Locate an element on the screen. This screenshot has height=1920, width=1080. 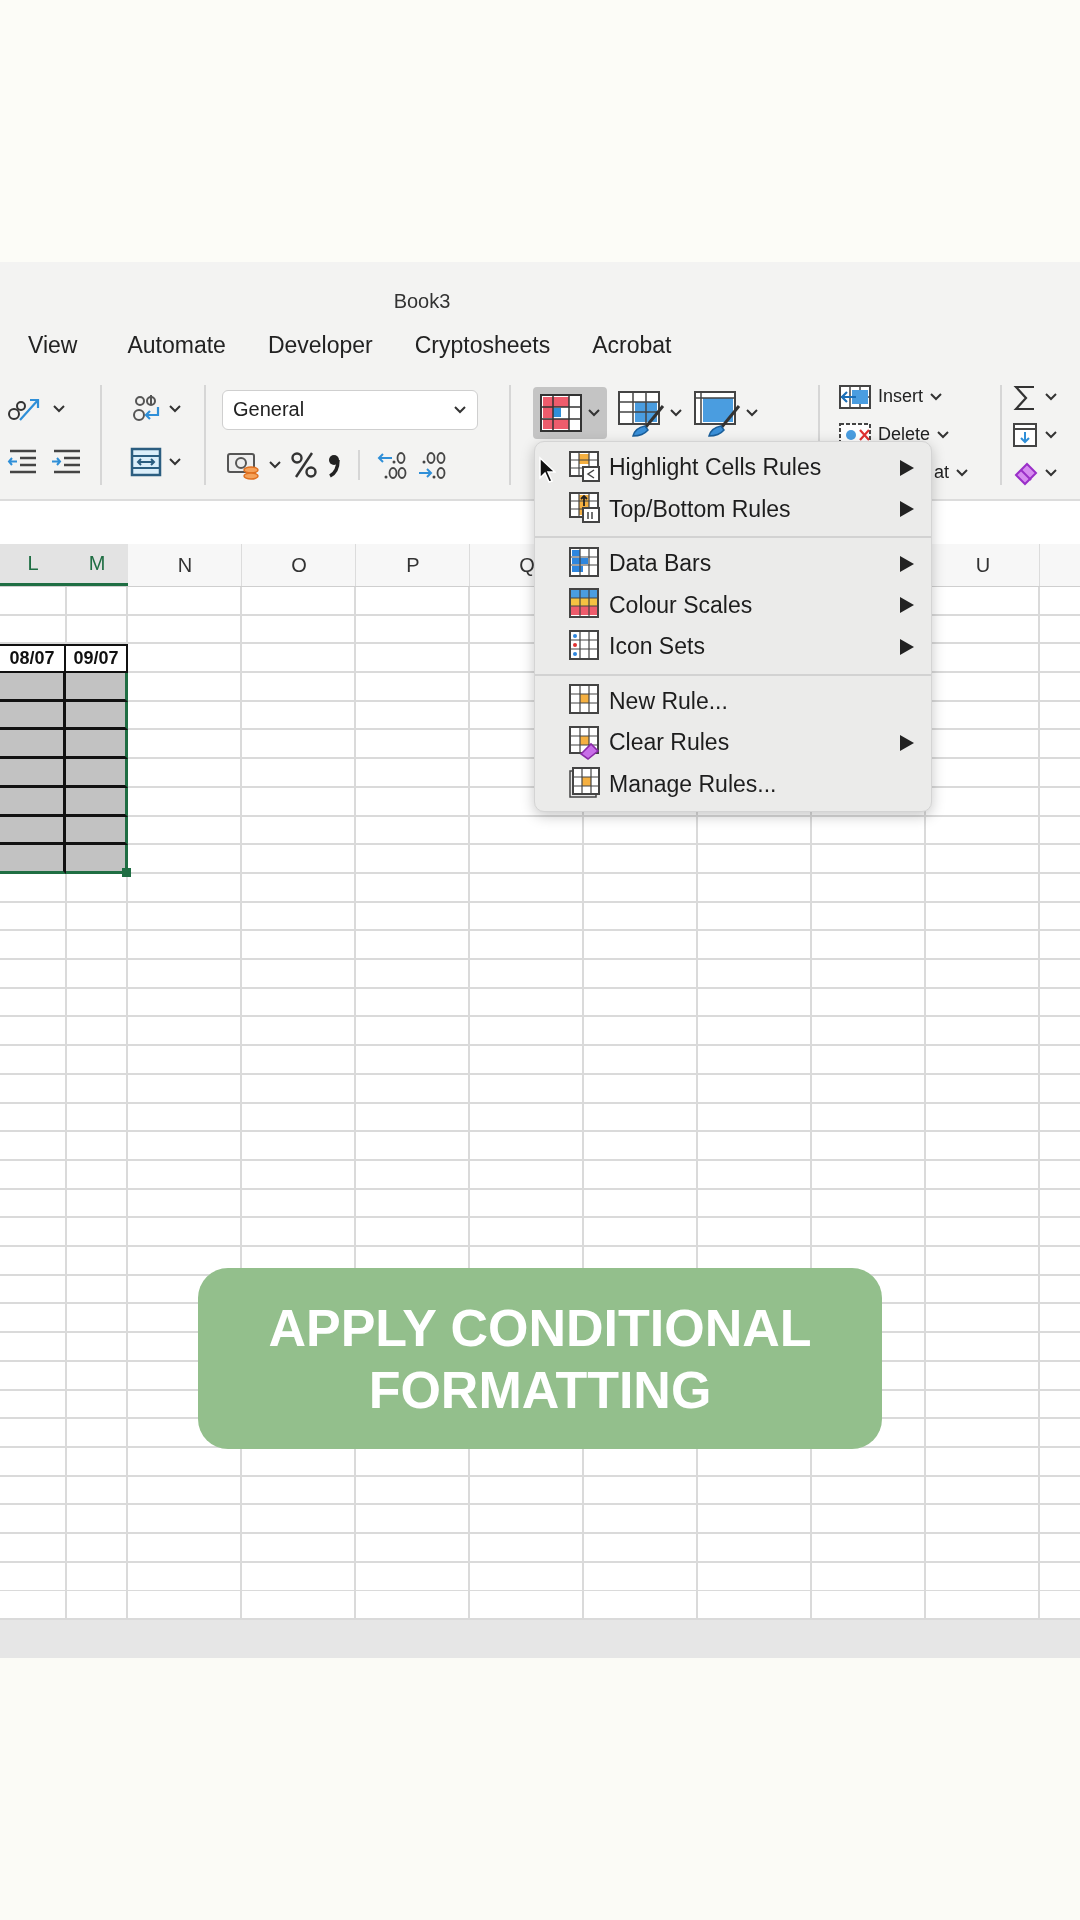
menu-item: Colour Scales is located at coordinates (677, 605).